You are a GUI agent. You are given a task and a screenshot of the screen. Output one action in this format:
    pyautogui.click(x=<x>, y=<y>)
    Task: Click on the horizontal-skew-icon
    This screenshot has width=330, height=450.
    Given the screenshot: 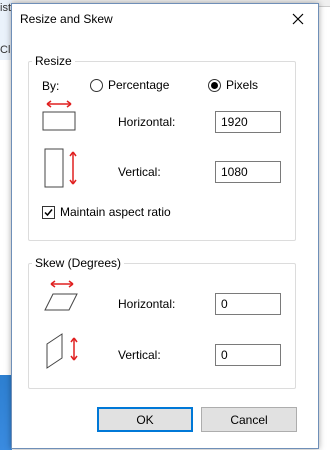 What is the action you would take?
    pyautogui.click(x=61, y=295)
    